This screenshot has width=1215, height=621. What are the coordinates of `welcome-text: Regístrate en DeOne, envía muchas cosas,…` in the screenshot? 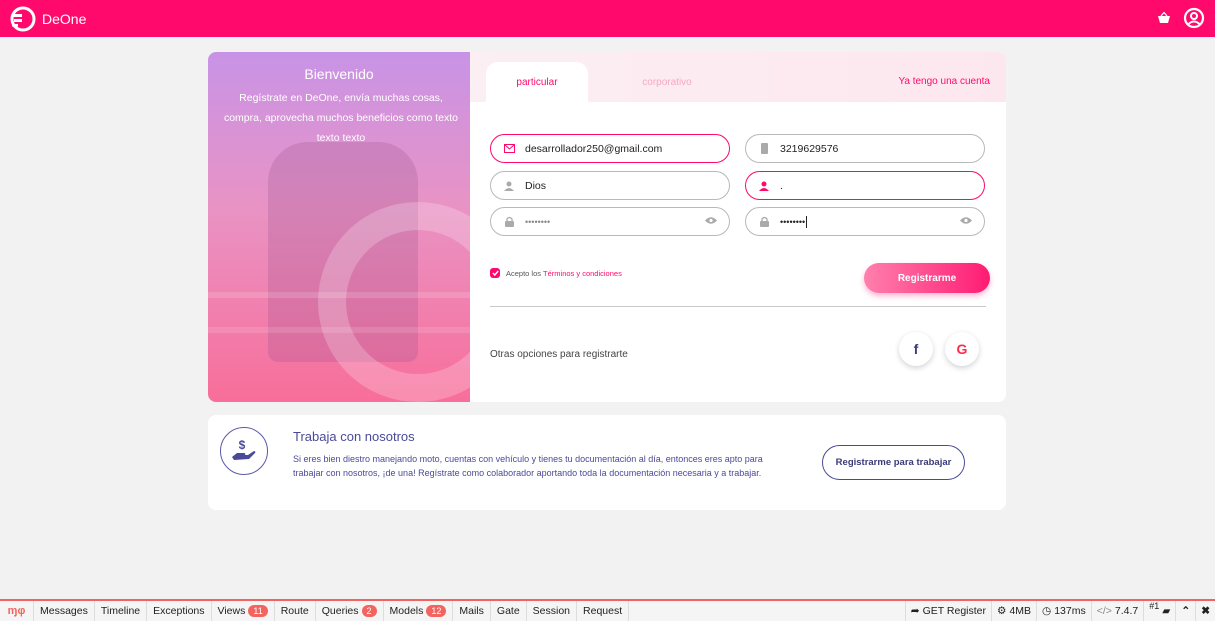 It's located at (341, 118).